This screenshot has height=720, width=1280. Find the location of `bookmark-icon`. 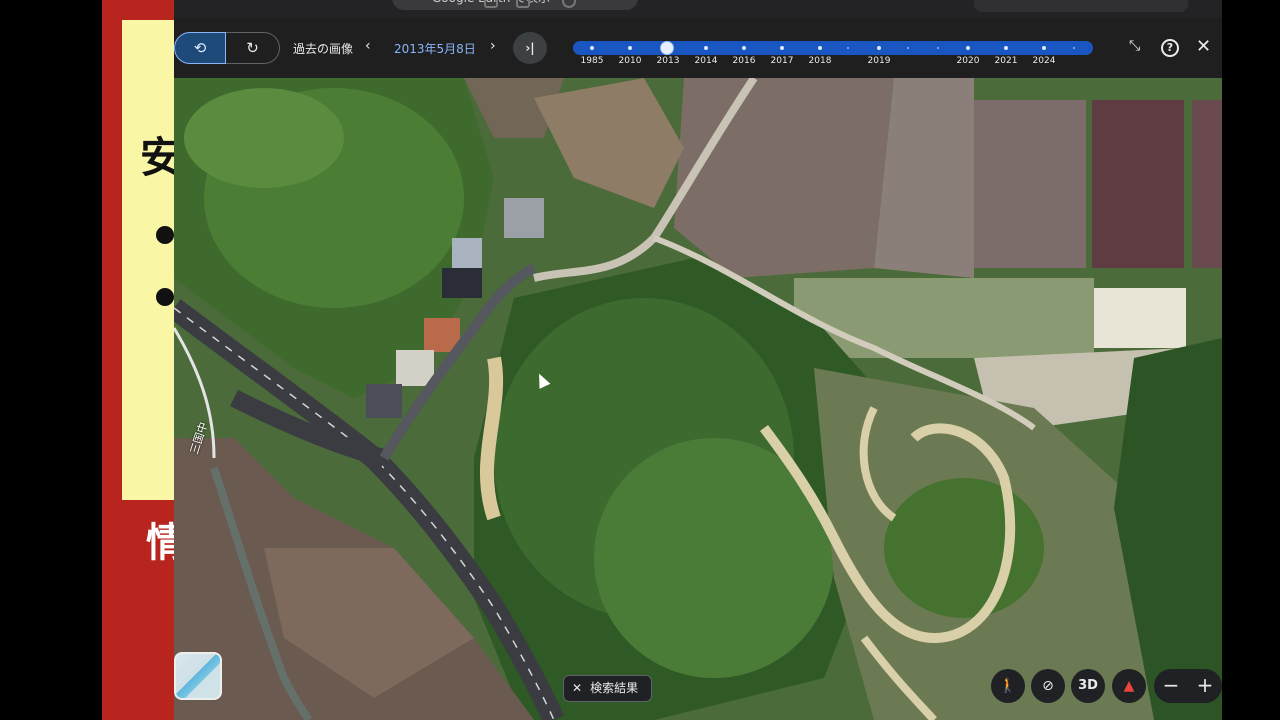

bookmark-icon is located at coordinates (491, 4).